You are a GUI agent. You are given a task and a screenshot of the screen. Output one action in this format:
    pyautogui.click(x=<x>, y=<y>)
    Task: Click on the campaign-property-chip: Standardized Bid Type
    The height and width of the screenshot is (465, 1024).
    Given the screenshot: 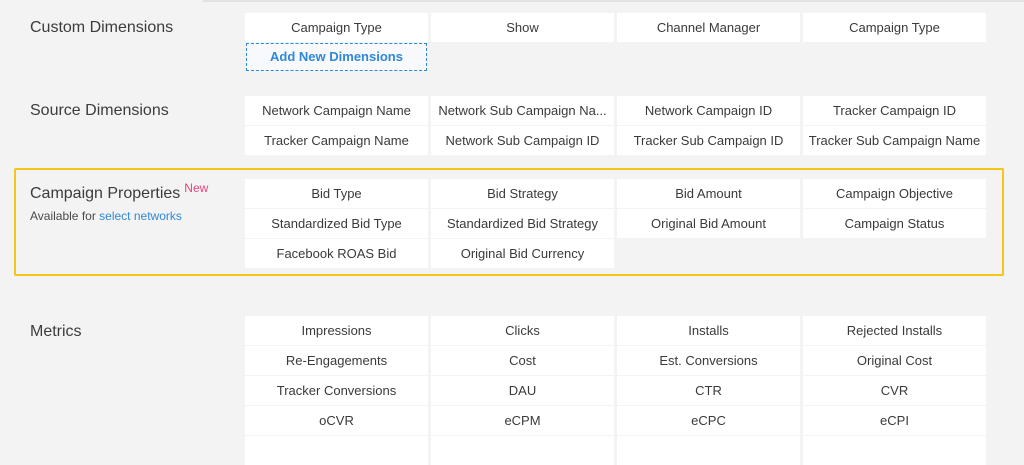 What is the action you would take?
    pyautogui.click(x=336, y=223)
    